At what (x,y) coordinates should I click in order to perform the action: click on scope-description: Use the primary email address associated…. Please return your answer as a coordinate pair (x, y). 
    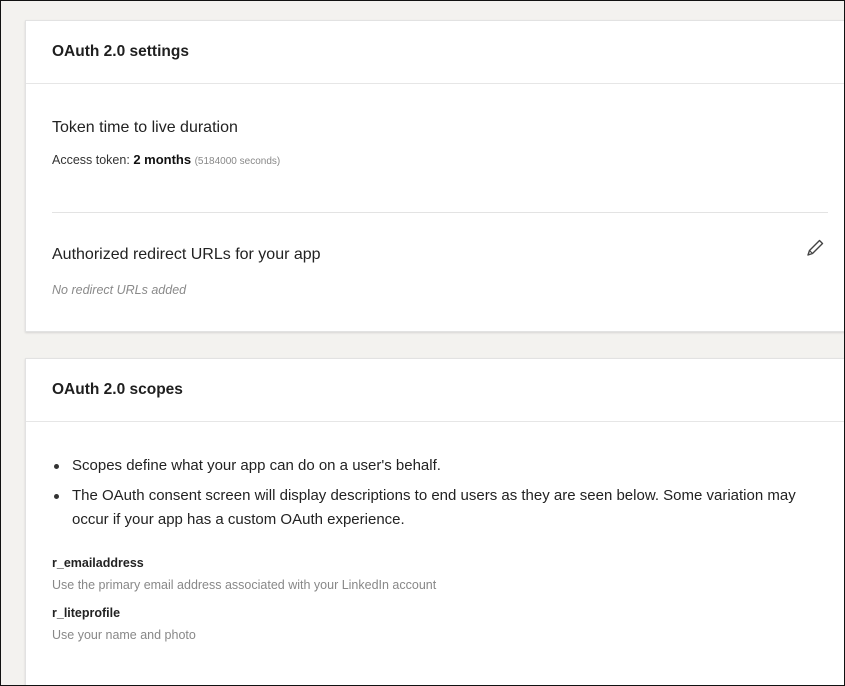
    Looking at the image, I should click on (244, 585).